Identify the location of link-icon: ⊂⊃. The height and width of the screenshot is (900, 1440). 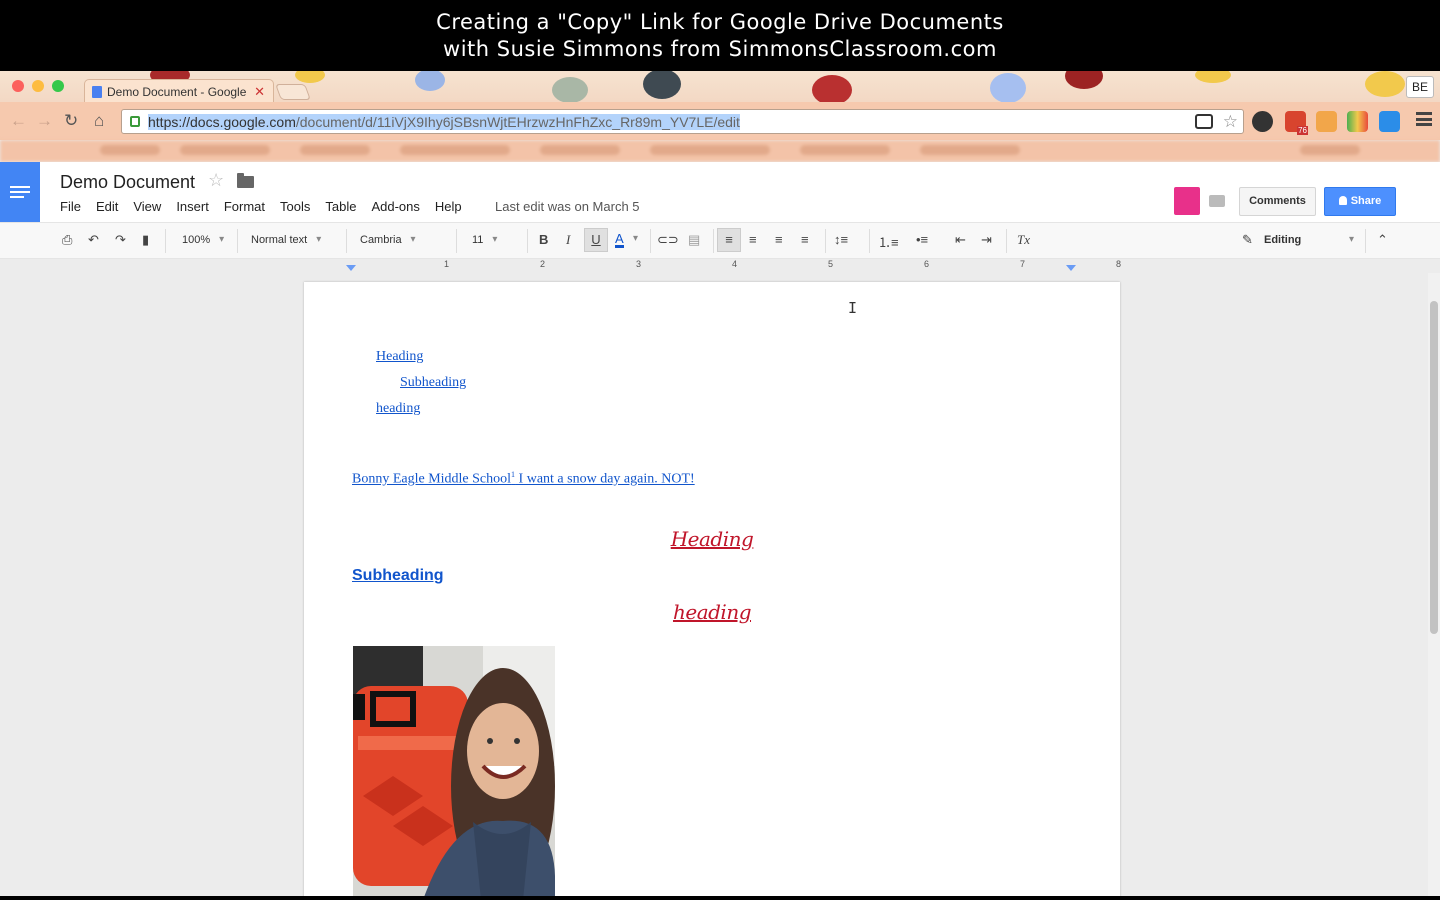
(668, 240).